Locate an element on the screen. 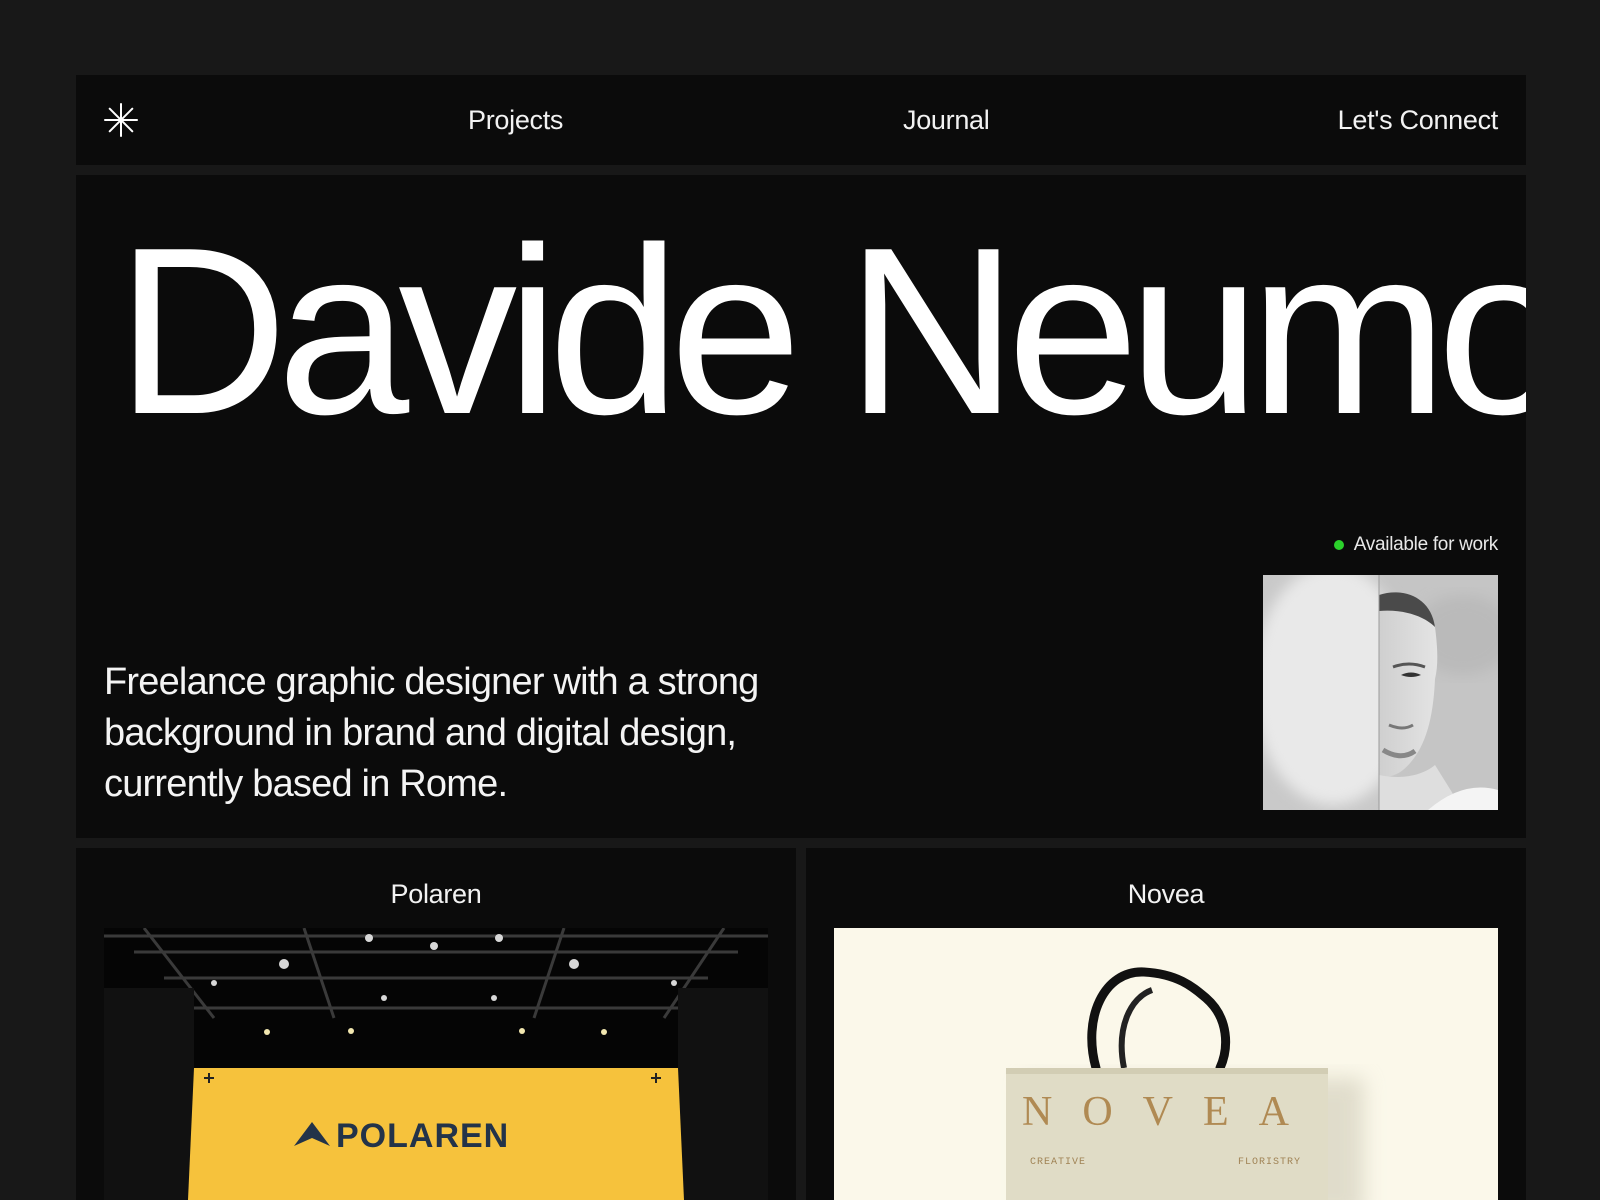 The width and height of the screenshot is (1600, 1200). availability-badge: Available for work is located at coordinates (1416, 545).